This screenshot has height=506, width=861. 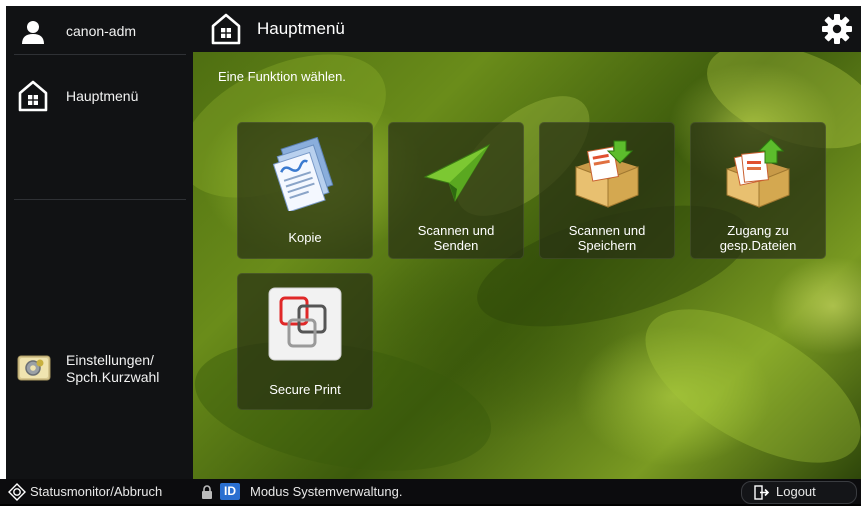 I want to click on tile-label-line1: Kopie, so click(x=305, y=237).